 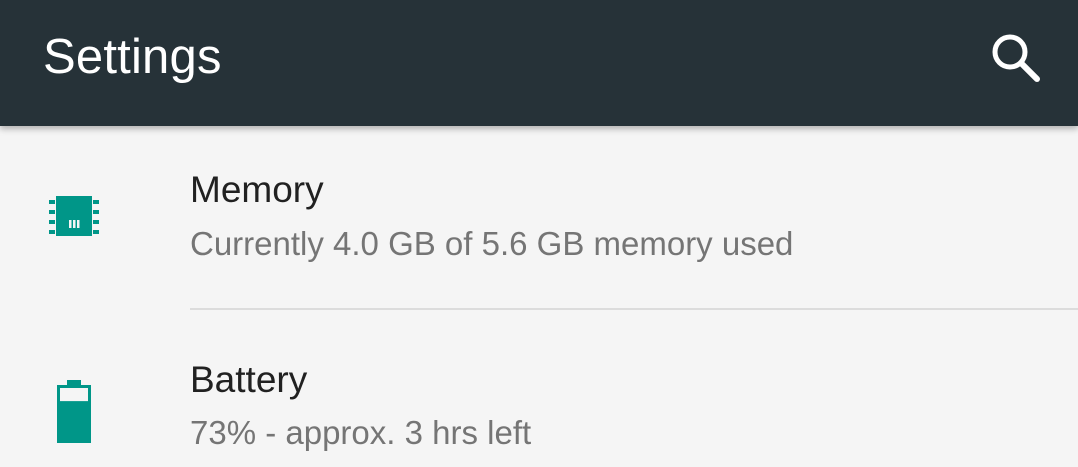 I want to click on settings-item-summary: 73% - approx. 3 hrs left, so click(x=361, y=432).